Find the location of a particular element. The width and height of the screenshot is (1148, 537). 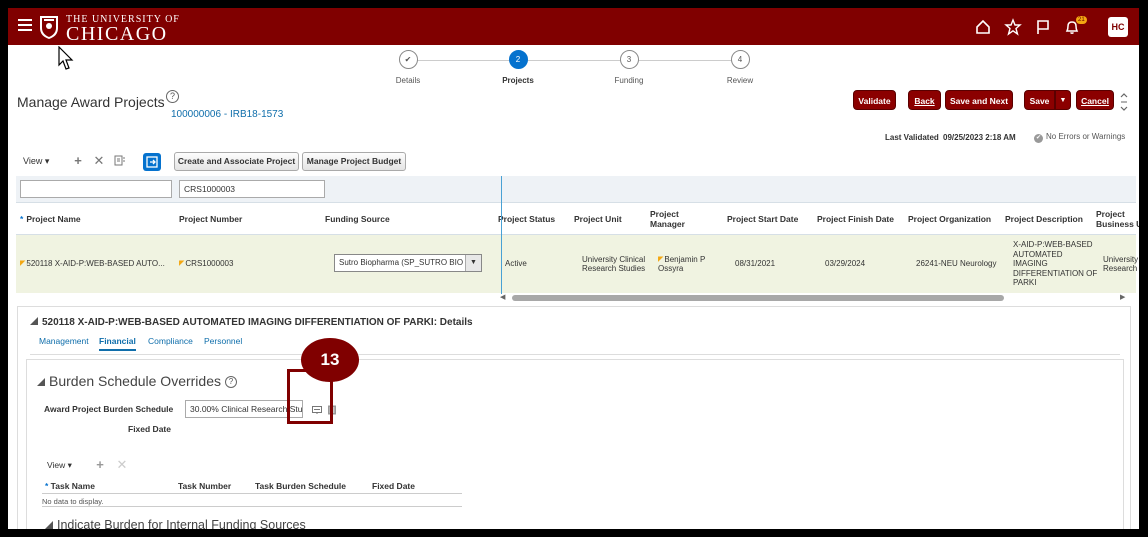

process-train: ✔ Details 2 Projects 3 Funding 4 Review is located at coordinates (578, 70).